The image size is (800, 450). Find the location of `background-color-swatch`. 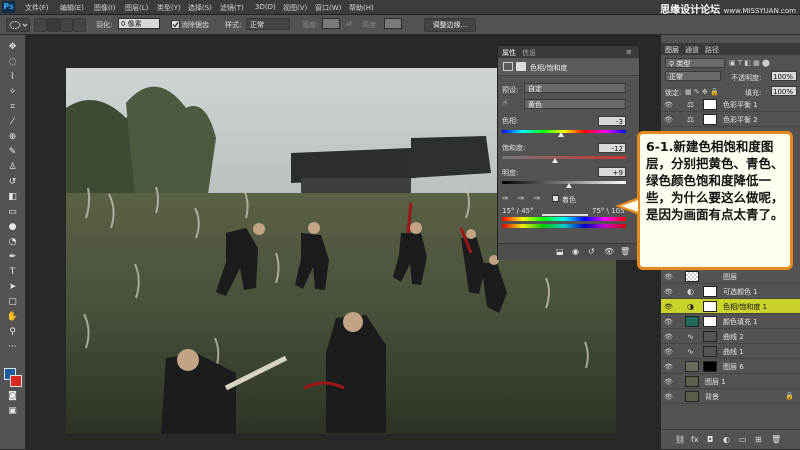

background-color-swatch is located at coordinates (16, 381).